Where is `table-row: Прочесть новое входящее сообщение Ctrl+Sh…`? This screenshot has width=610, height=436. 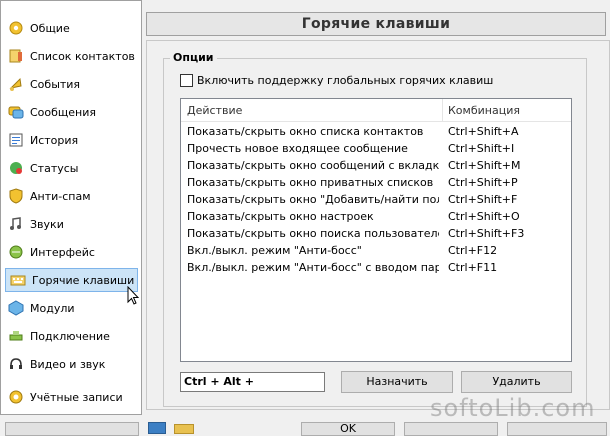 table-row: Прочесть новое входящее сообщение Ctrl+Sh… is located at coordinates (376, 148).